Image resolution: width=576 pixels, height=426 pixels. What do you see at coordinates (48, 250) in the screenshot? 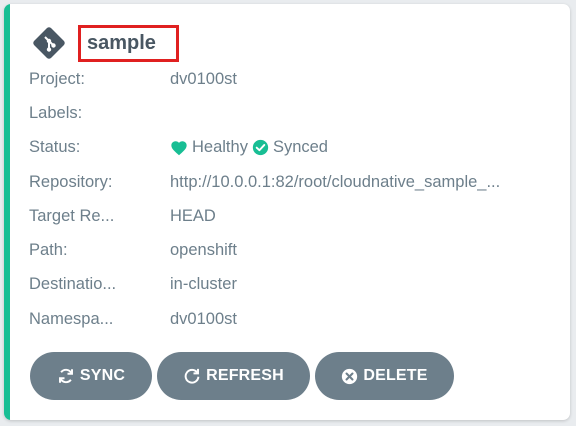
I see `path-label: Path:` at bounding box center [48, 250].